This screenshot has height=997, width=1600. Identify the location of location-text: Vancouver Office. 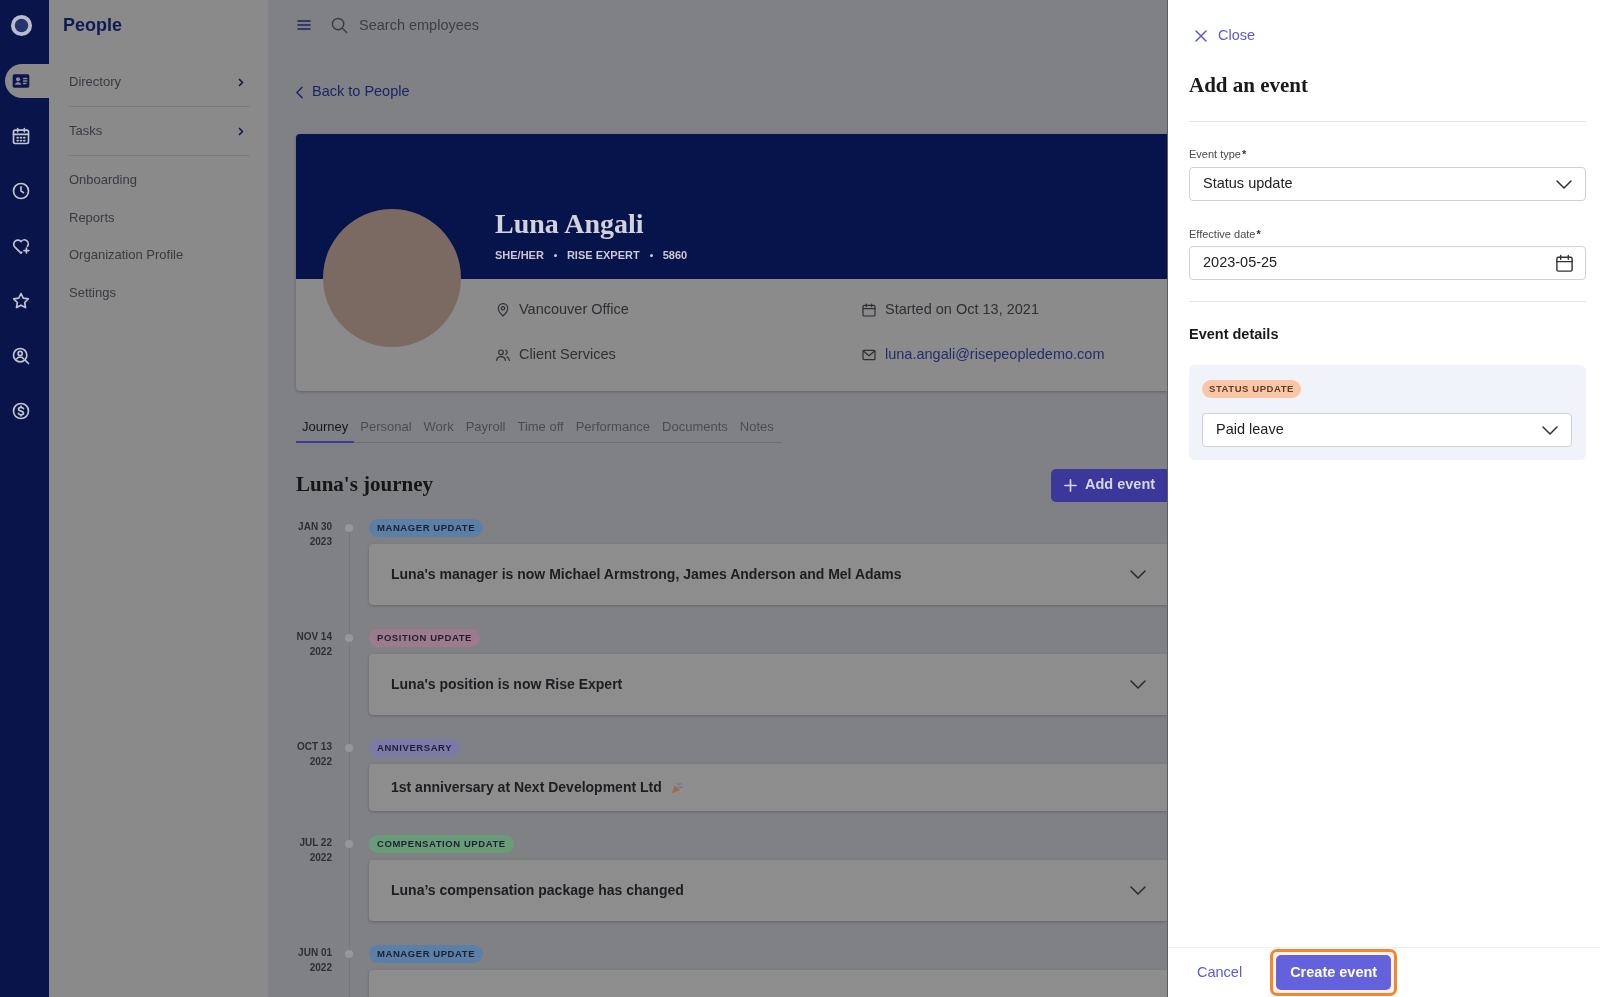
(574, 310).